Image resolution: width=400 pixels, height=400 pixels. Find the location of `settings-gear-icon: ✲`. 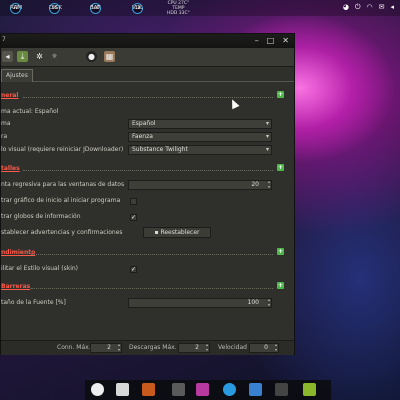

settings-gear-icon: ✲ is located at coordinates (39, 56).